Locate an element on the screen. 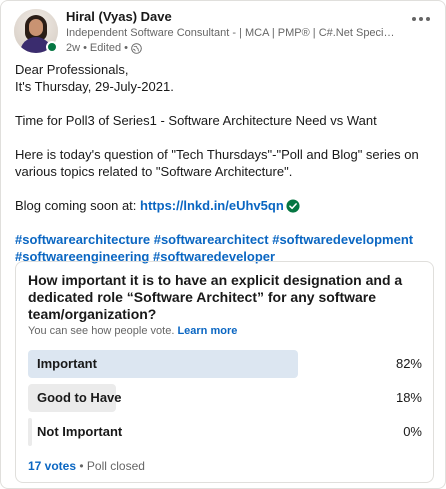 The height and width of the screenshot is (489, 446). blog-prefix: Blog coming soon at: is located at coordinates (78, 205).